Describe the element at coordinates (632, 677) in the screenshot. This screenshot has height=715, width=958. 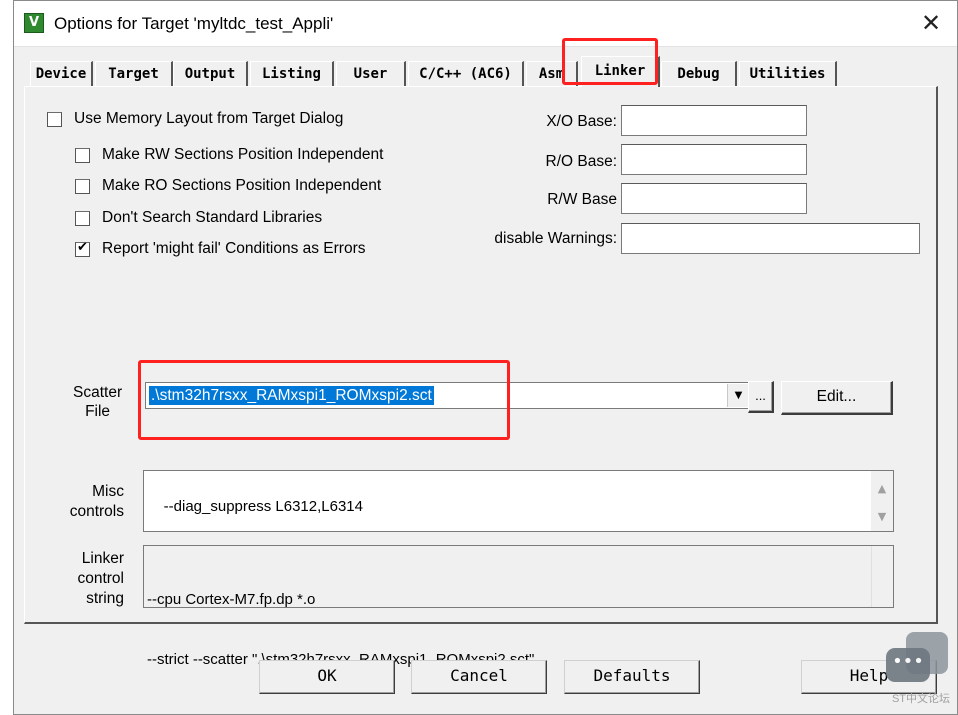
I see `defaults-button: Defaults` at that location.